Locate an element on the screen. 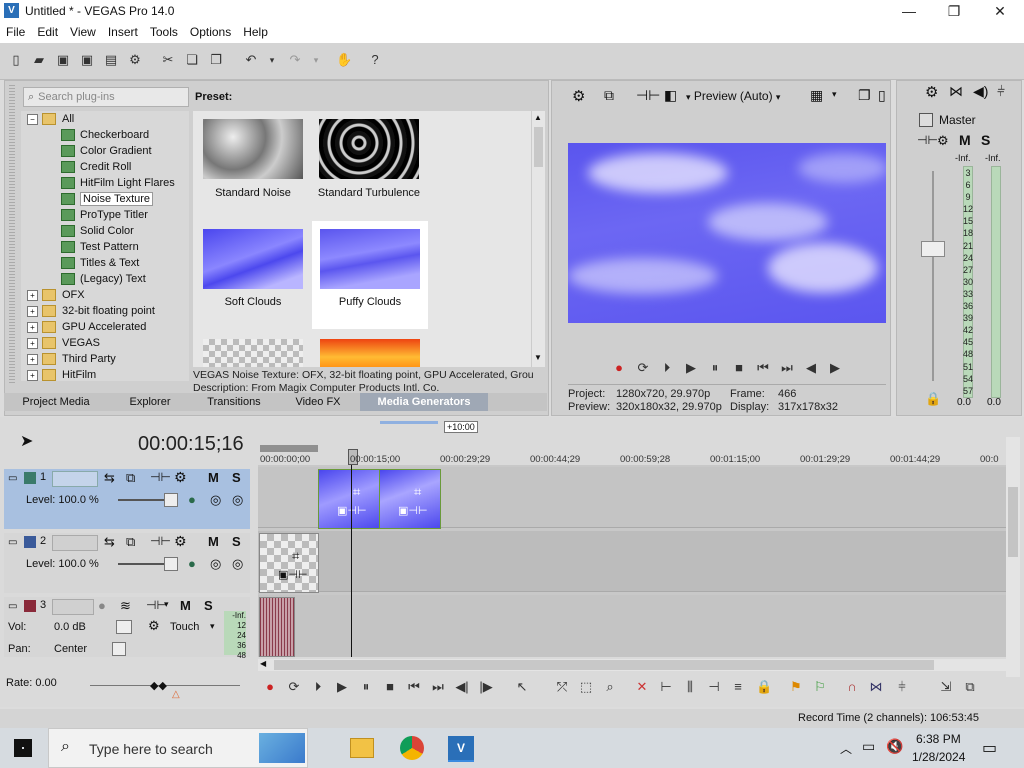 Image resolution: width=1024 pixels, height=768 pixels. zoom-tool-icon: ⌕ is located at coordinates (610, 687).